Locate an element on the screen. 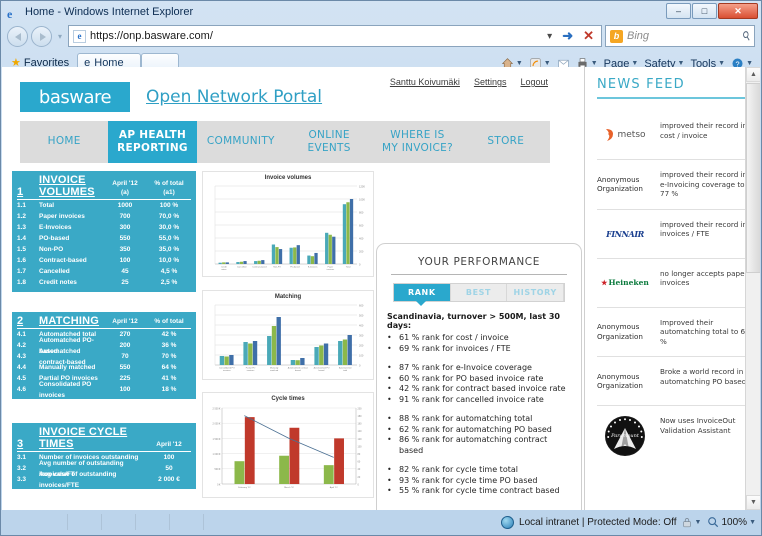 The image size is (762, 536). recent-pages-caret-icon: ▾ is located at coordinates (60, 36).